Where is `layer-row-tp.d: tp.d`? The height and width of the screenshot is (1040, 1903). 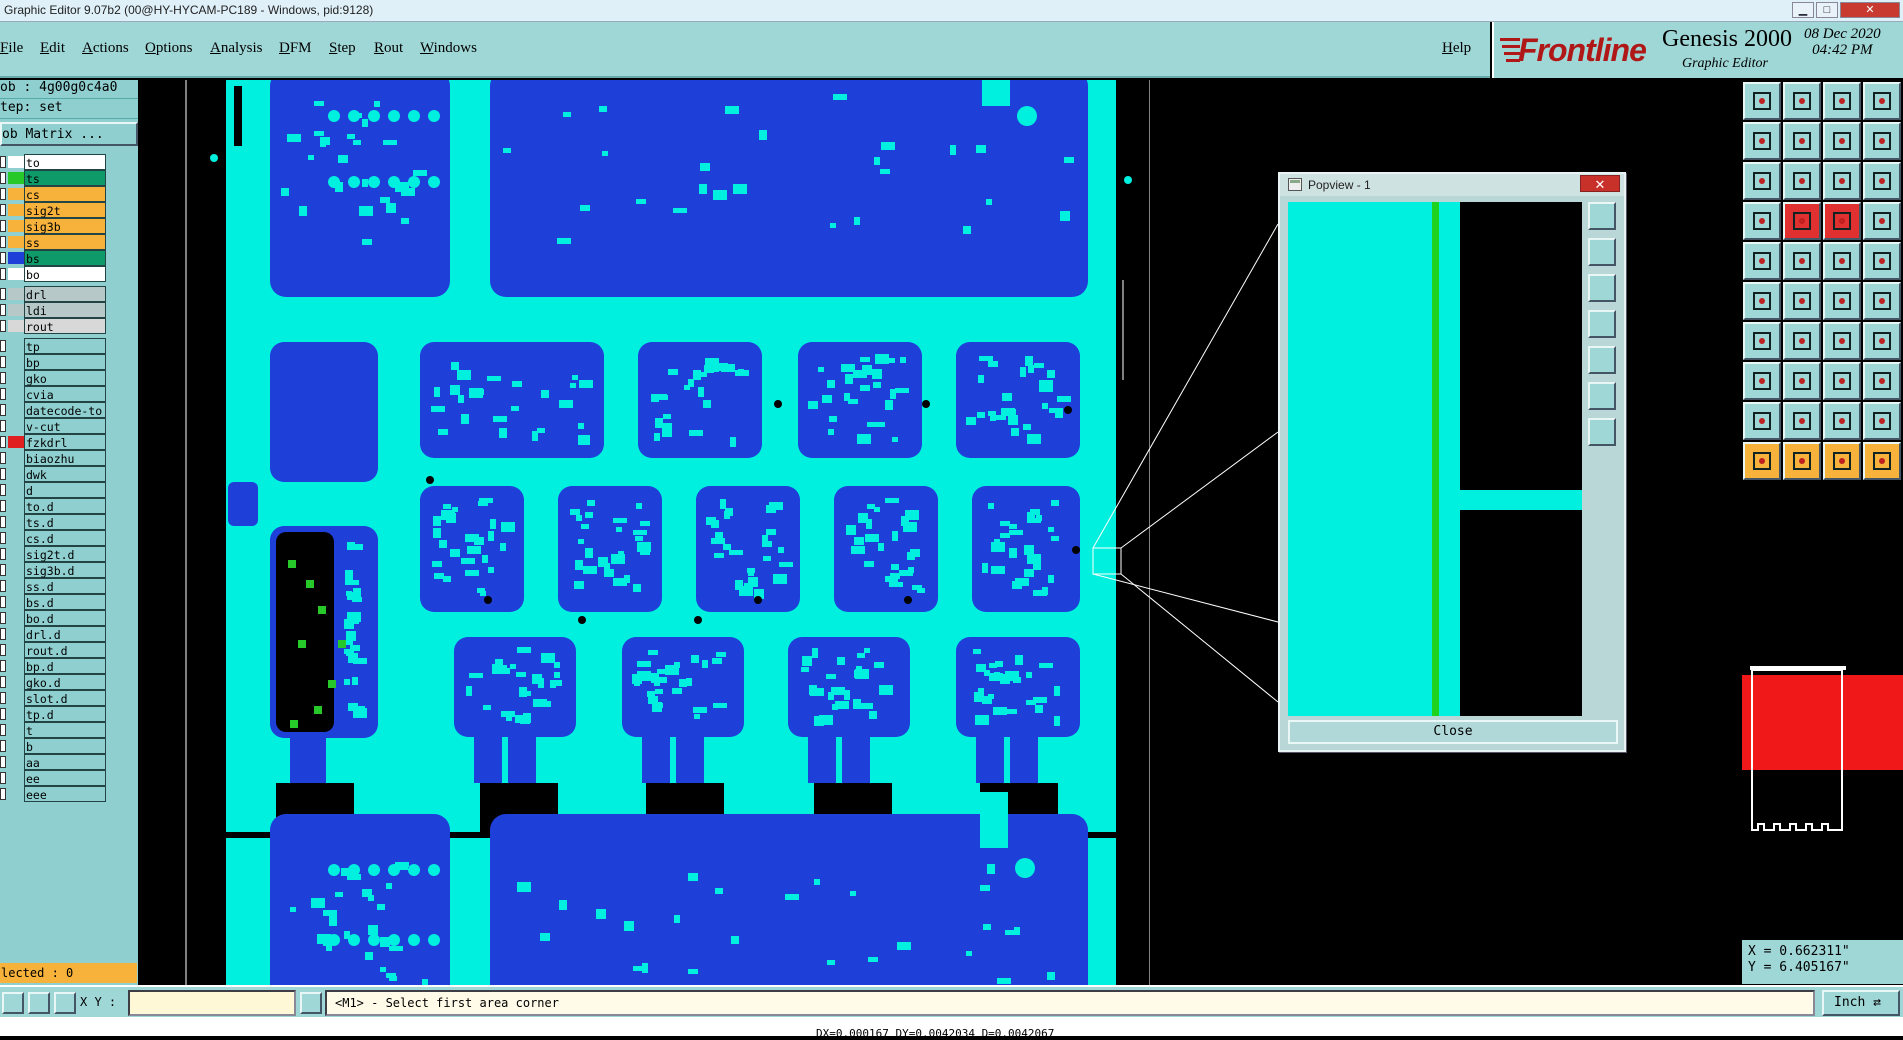
layer-row-tp.d: tp.d is located at coordinates (55, 714).